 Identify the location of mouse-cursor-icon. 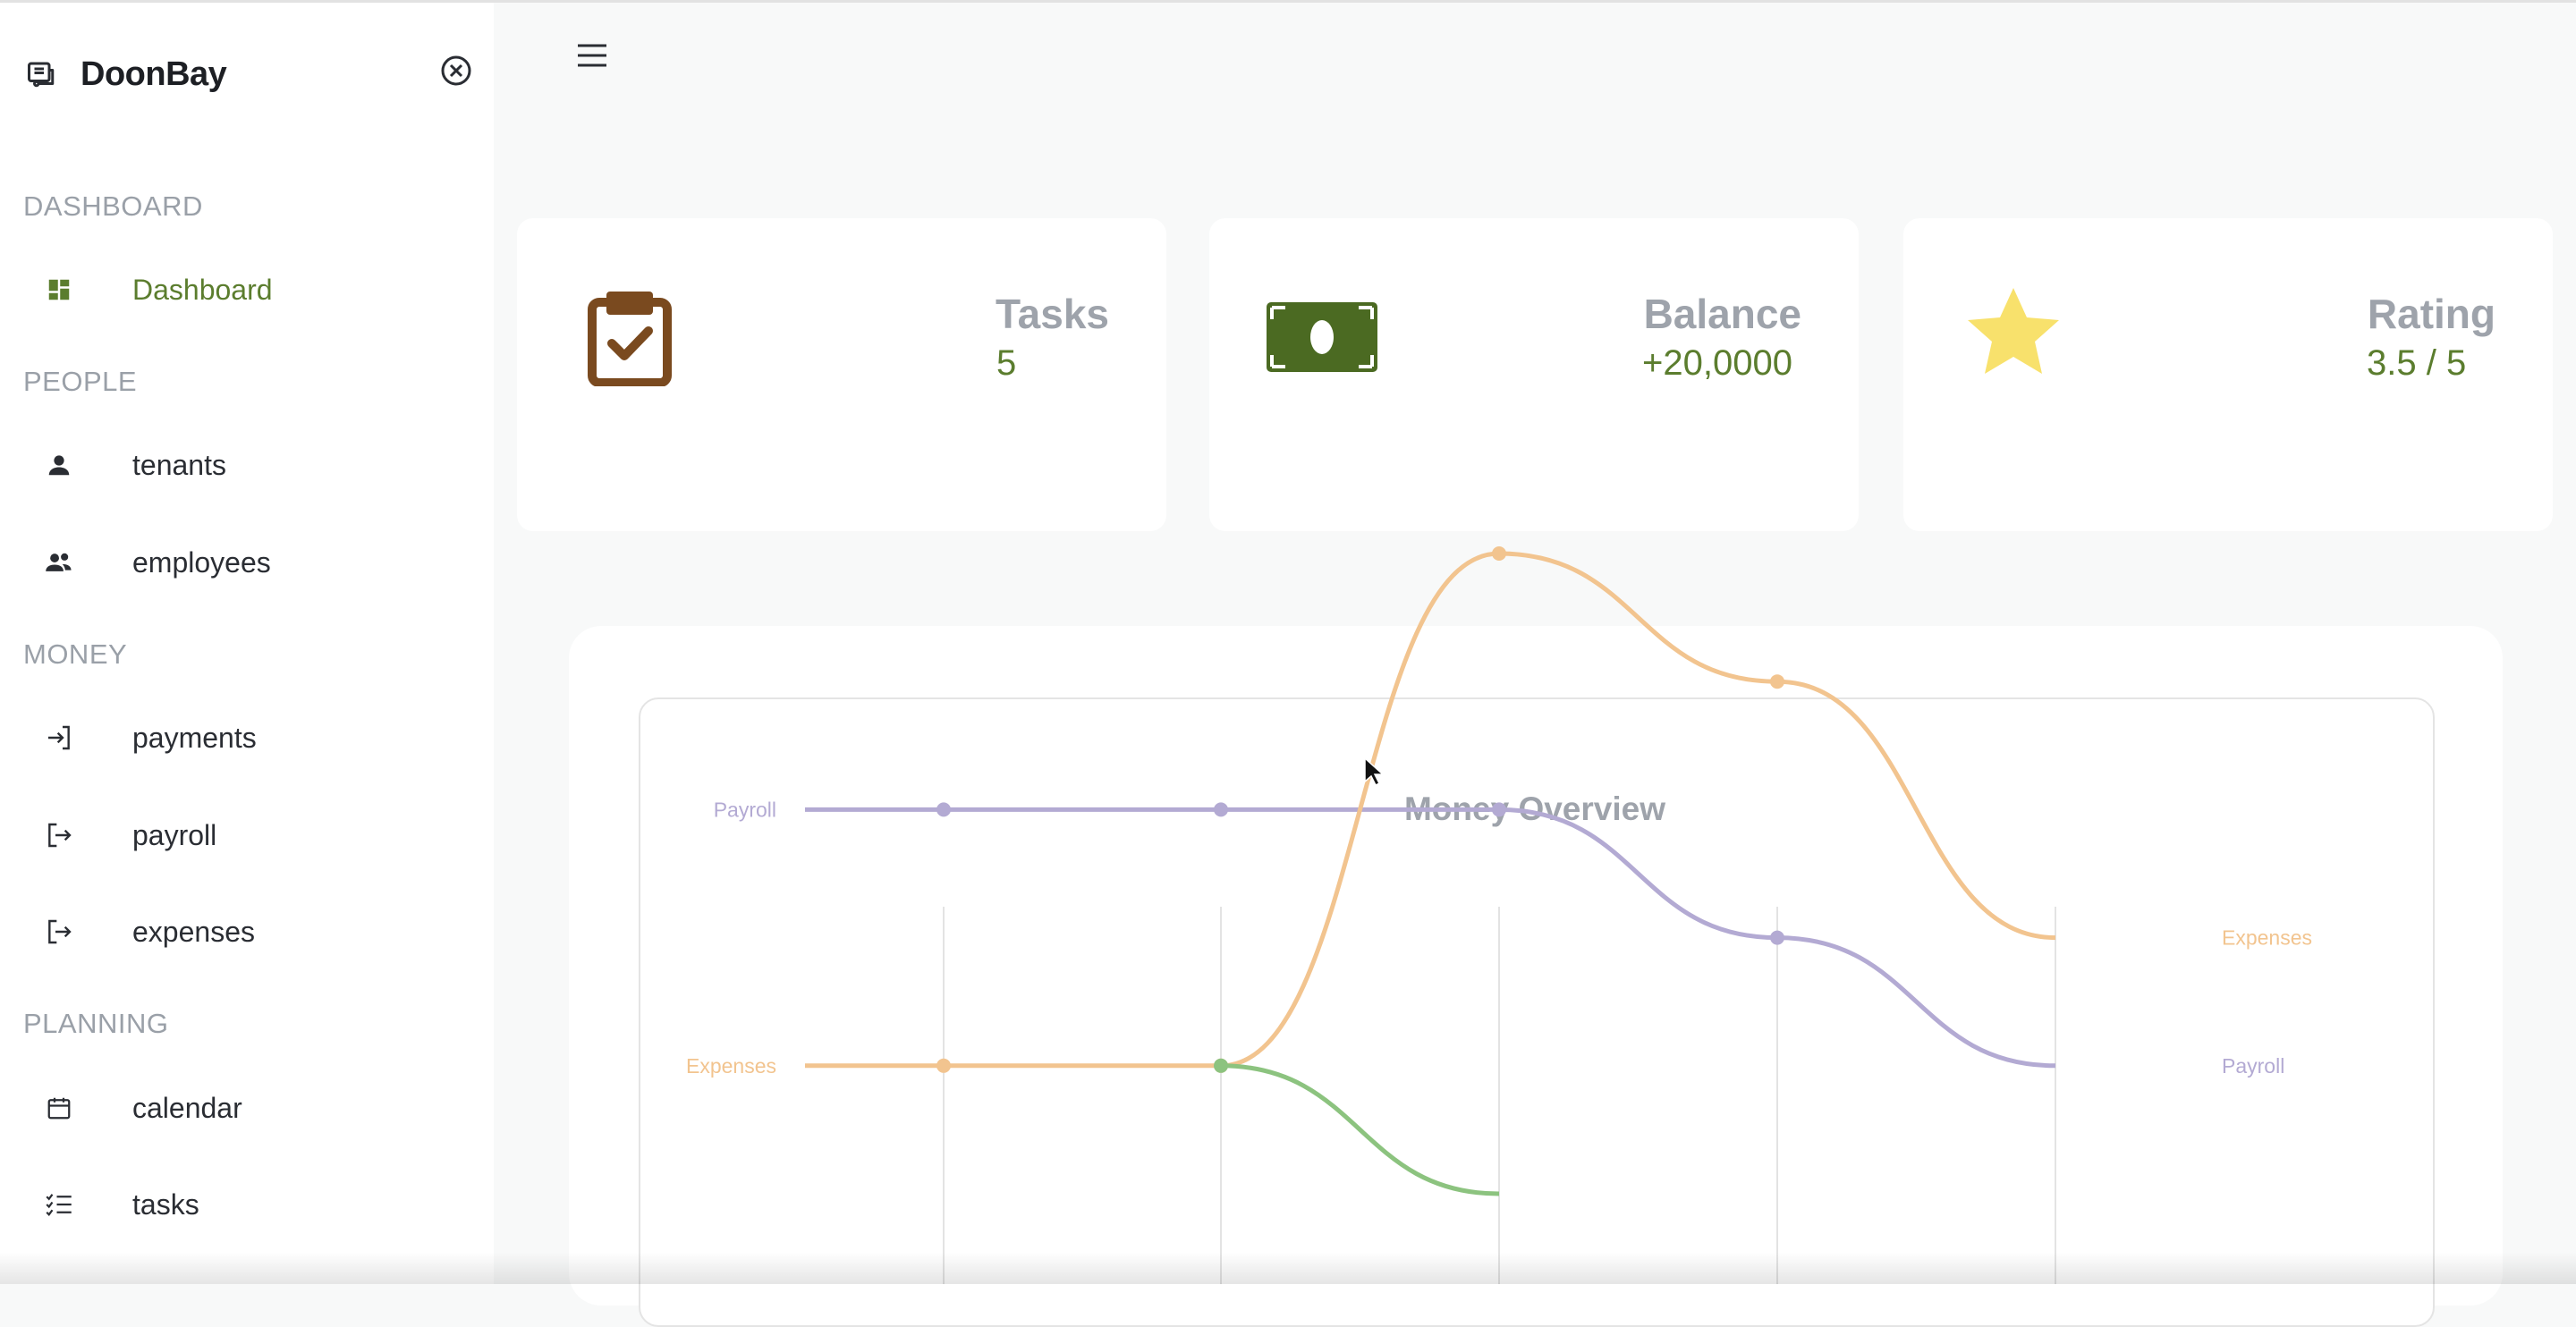
(1374, 773).